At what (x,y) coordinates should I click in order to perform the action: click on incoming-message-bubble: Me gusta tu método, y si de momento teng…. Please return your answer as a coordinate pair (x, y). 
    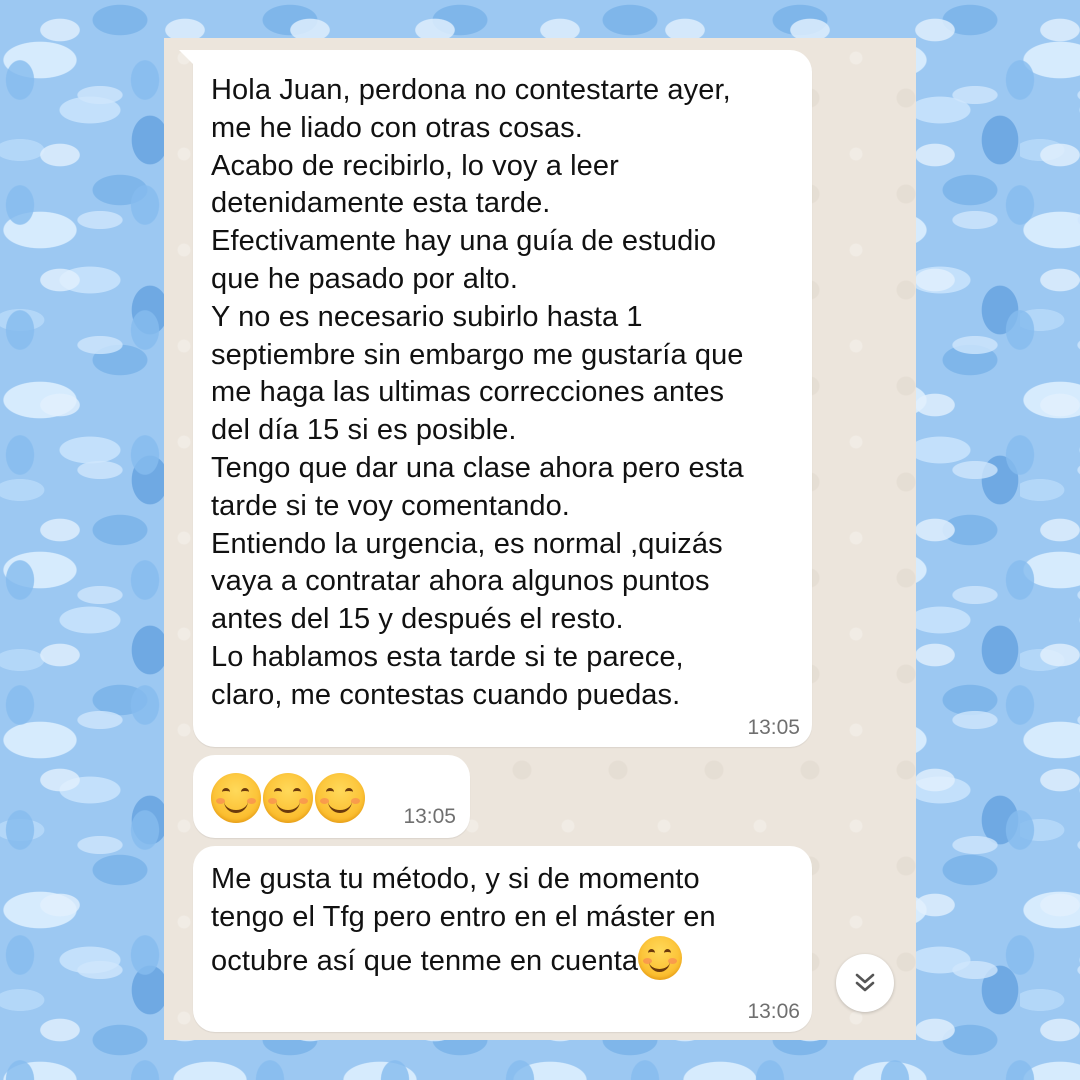
    Looking at the image, I should click on (502, 939).